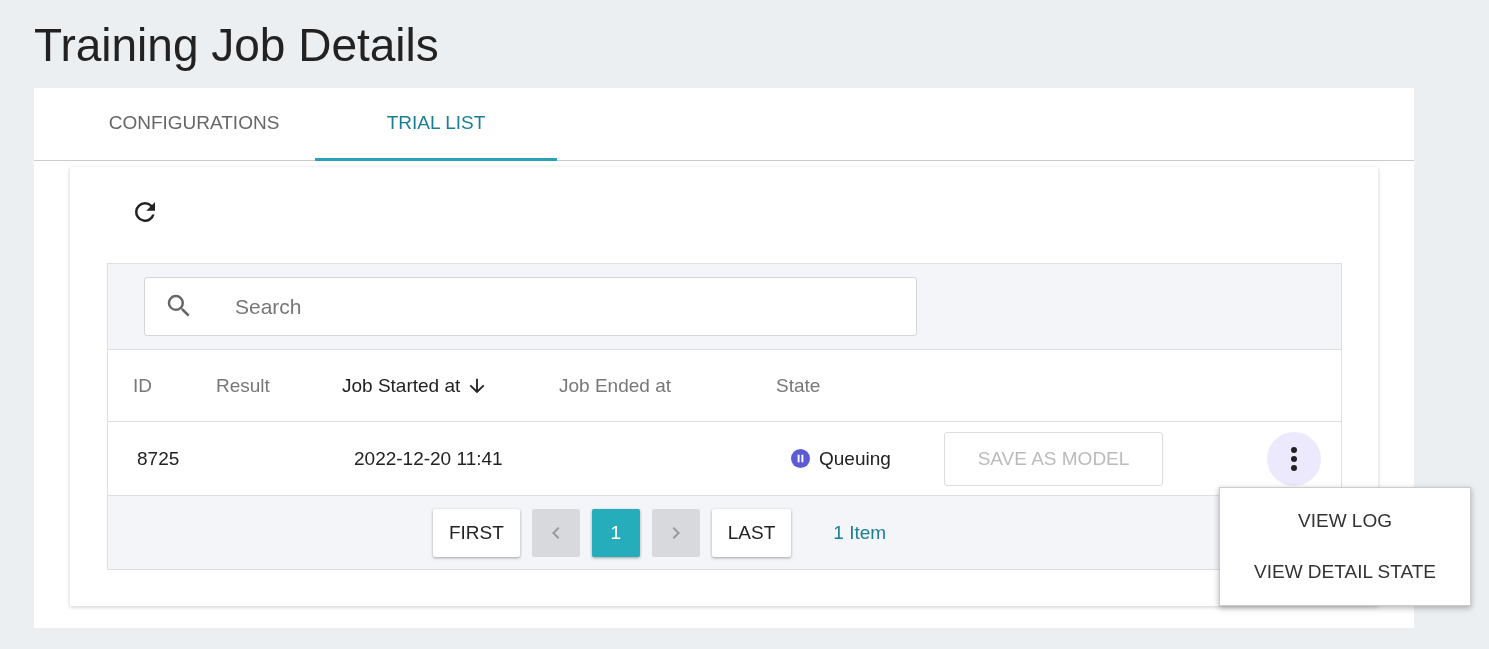  I want to click on menu-item: VIEW DETAIL STATE, so click(1345, 572).